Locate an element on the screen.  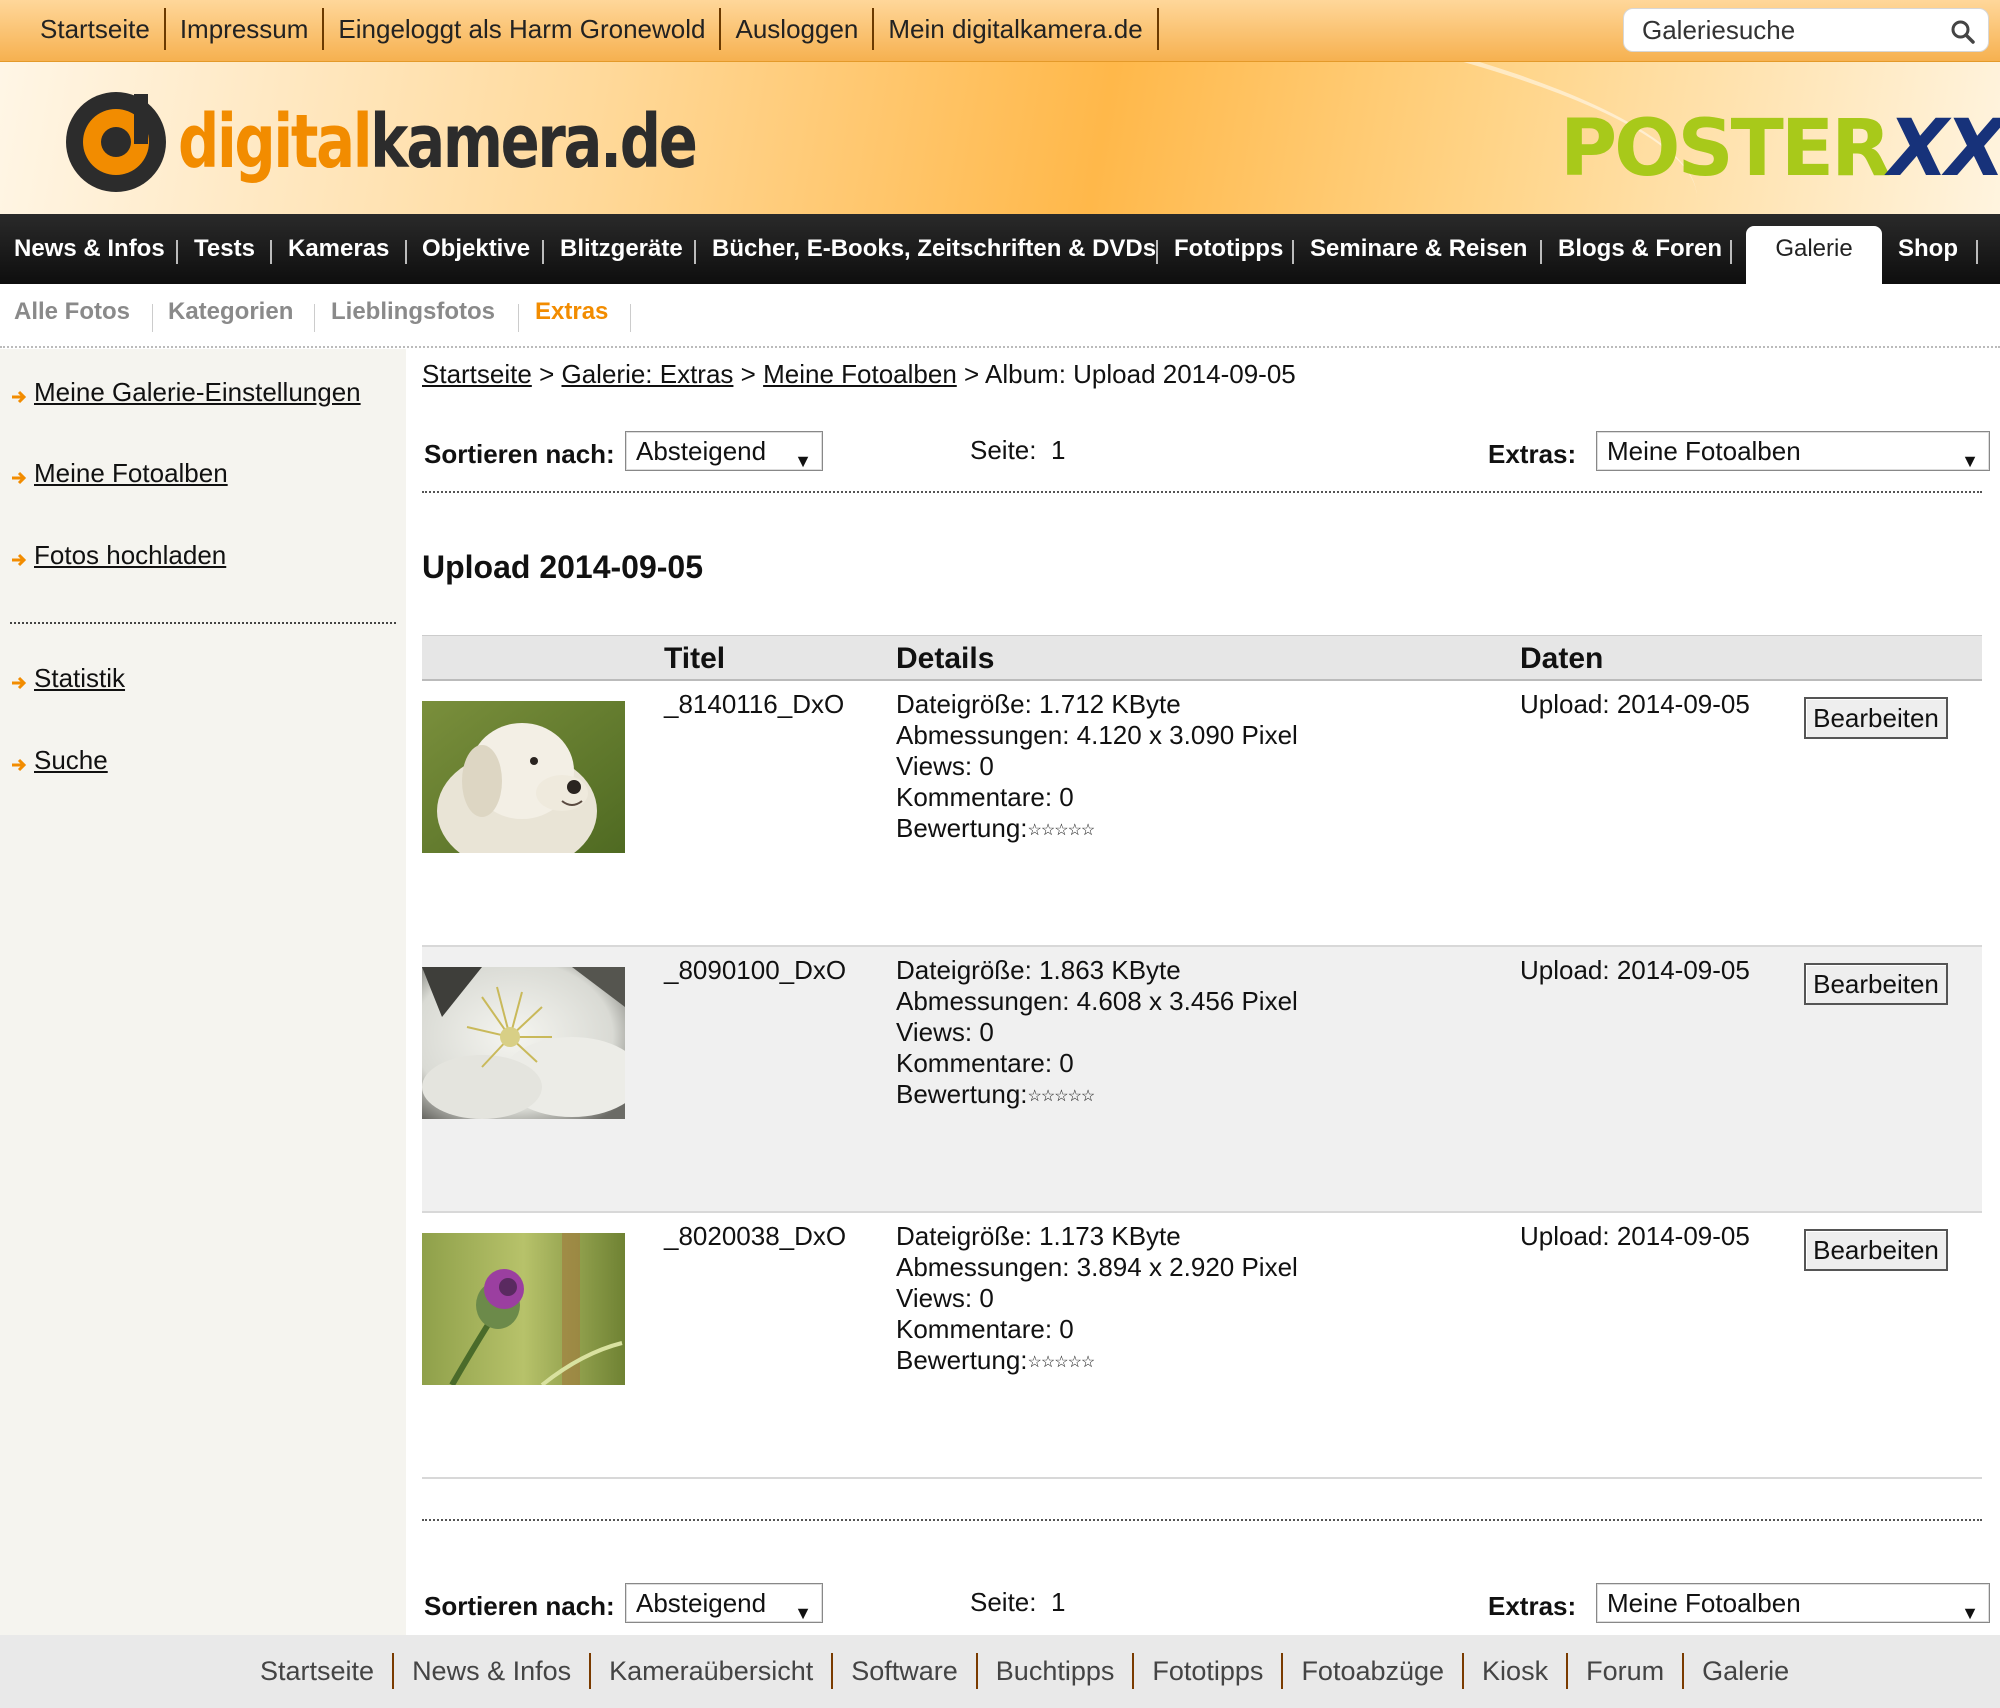
photo-rating: Bewertung:☆☆☆☆☆ is located at coordinates (1097, 829).